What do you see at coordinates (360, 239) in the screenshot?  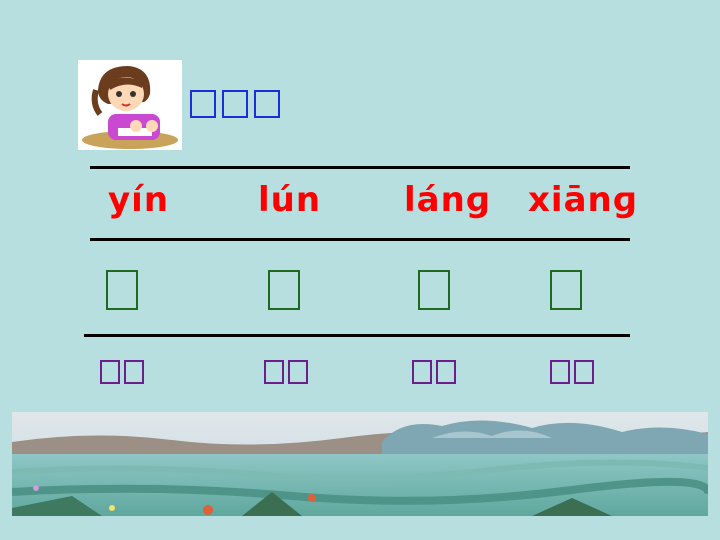 I see `middle-rule` at bounding box center [360, 239].